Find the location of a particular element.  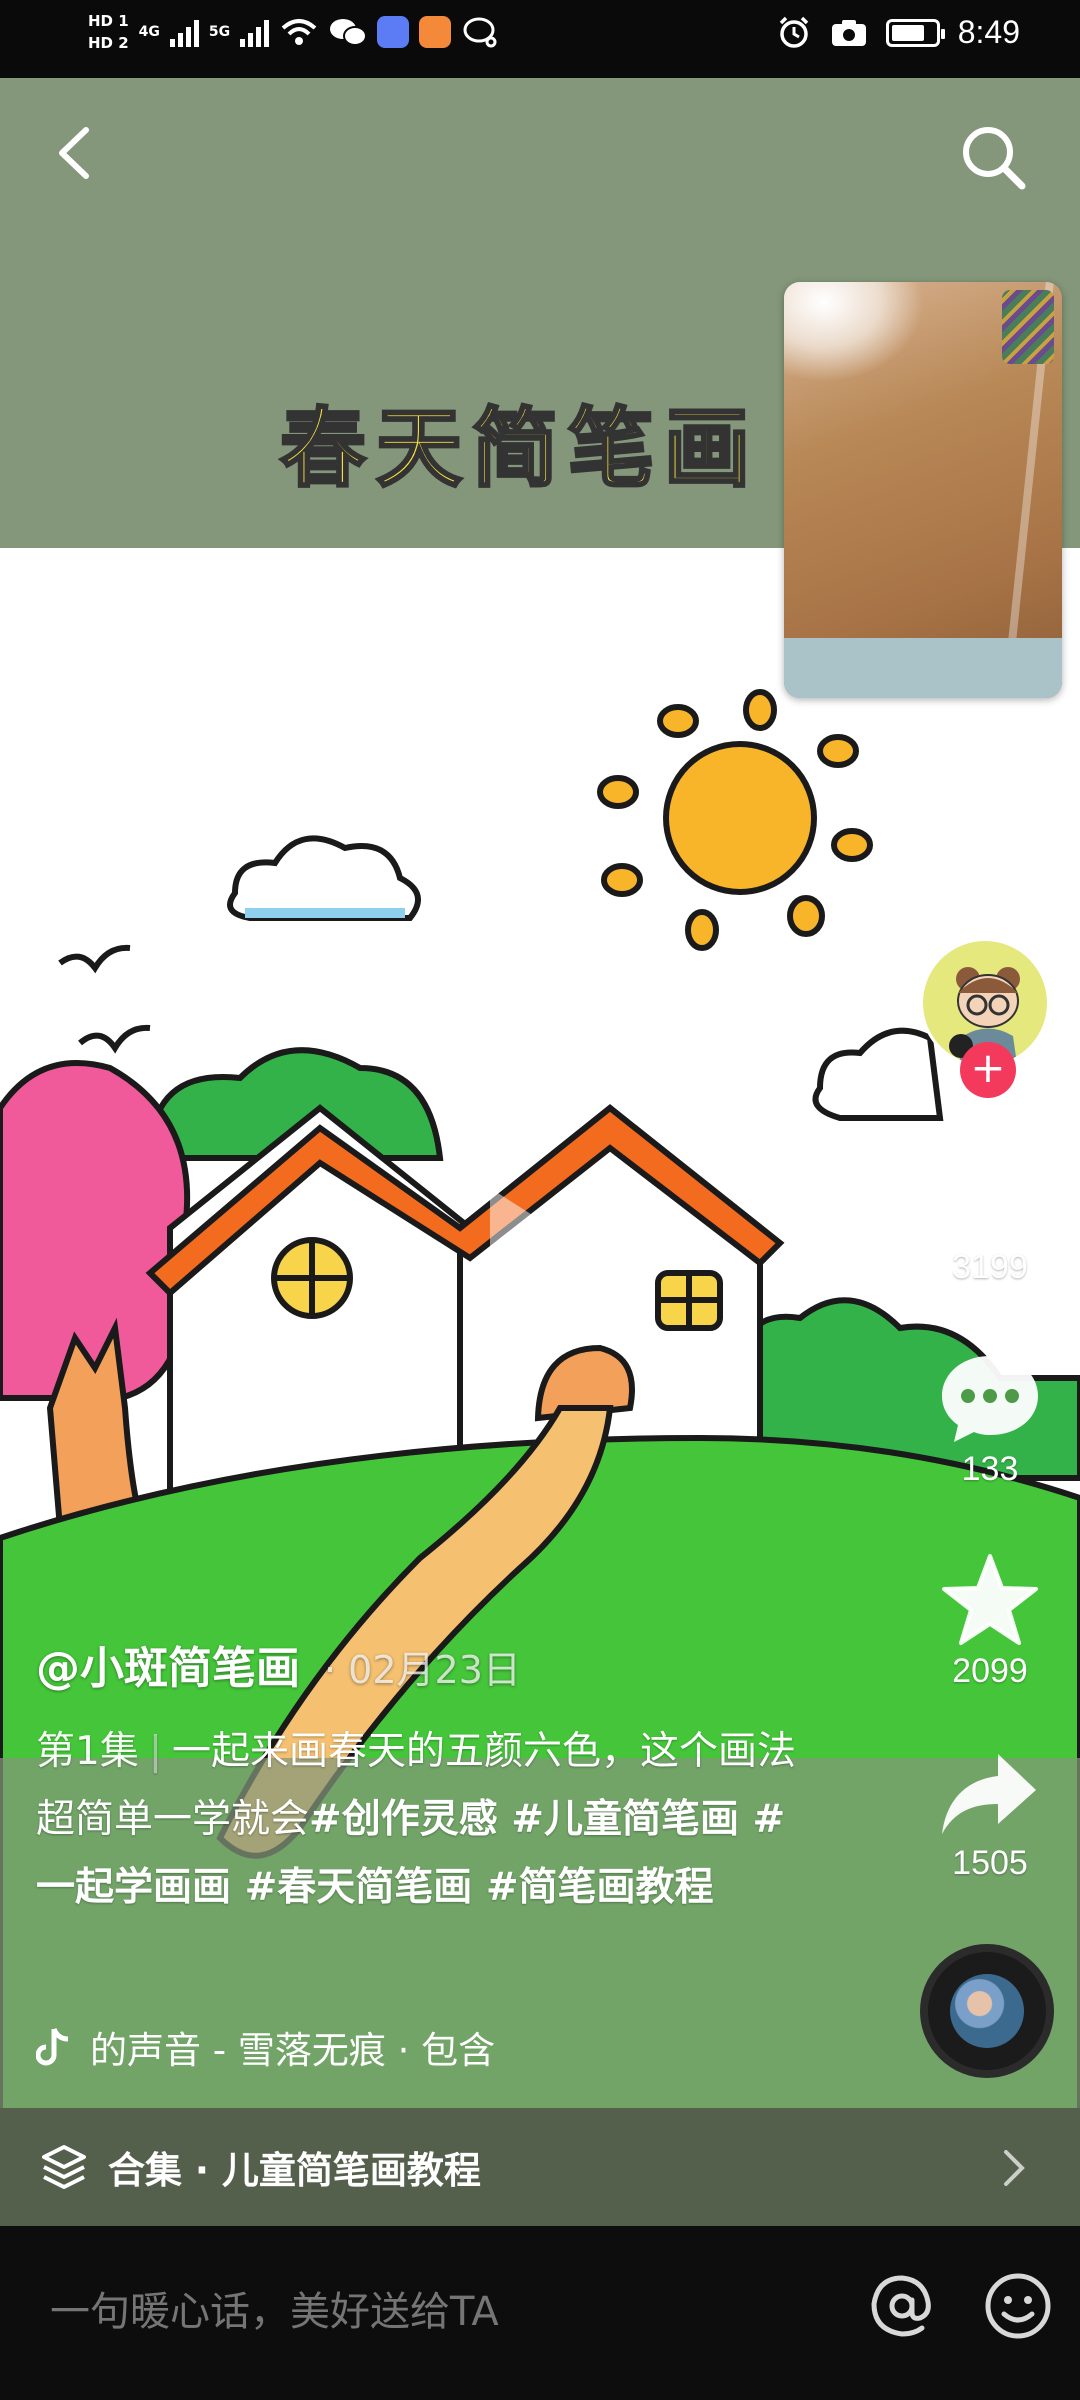

status-bar: HD 1 HD 2 4G 5G 8:49 is located at coordinates (540, 39).